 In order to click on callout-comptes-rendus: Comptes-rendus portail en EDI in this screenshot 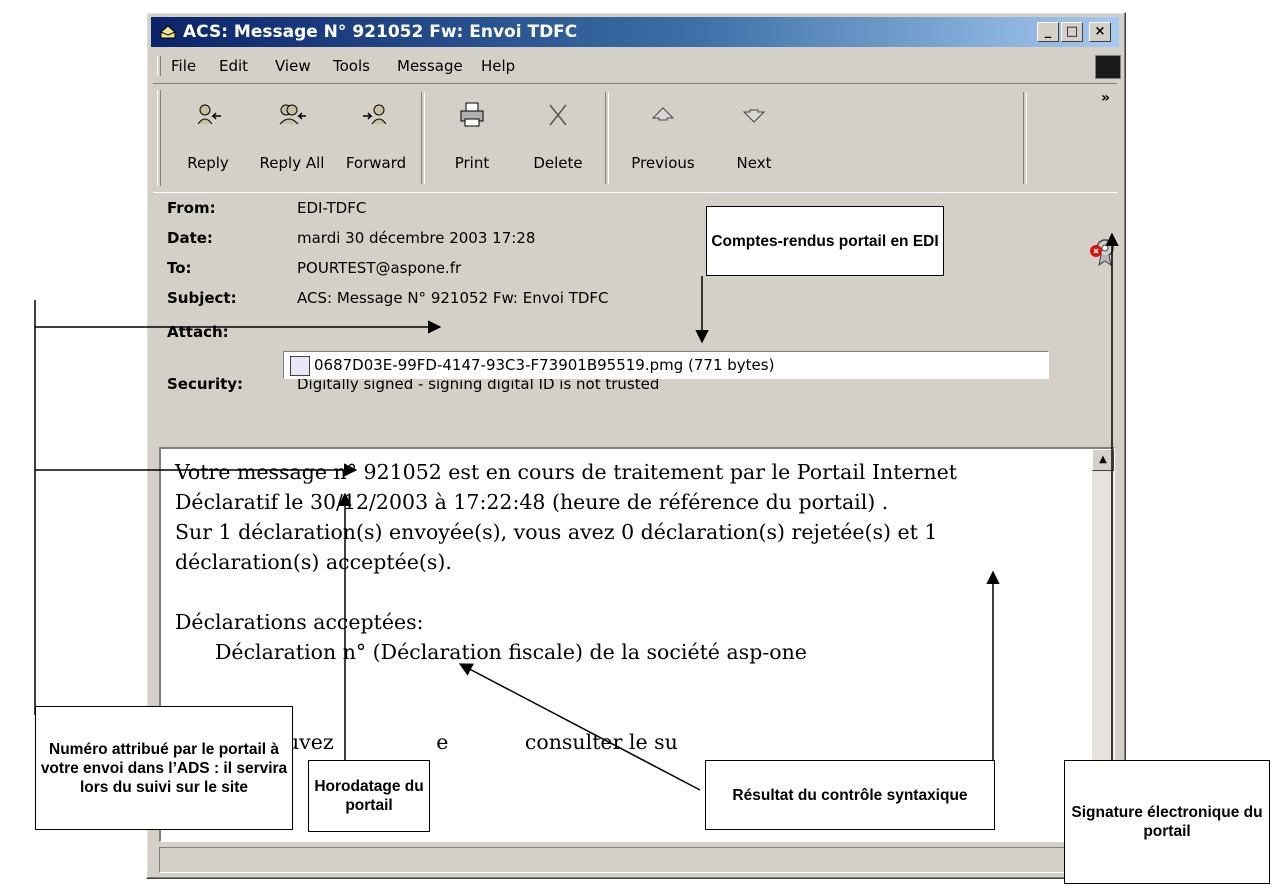, I will do `click(825, 241)`.